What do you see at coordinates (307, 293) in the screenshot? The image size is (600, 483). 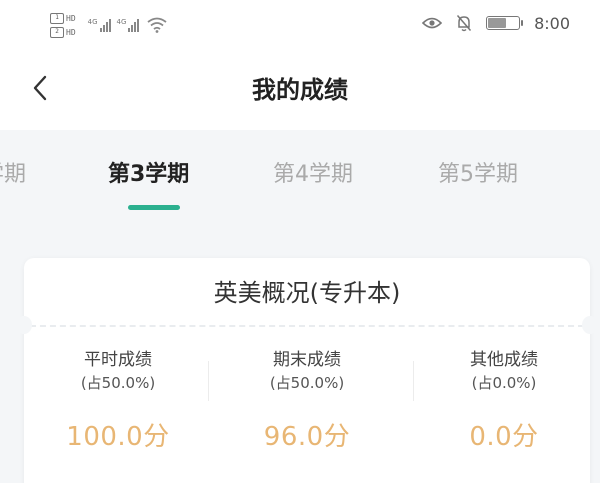 I see `course-title: 英美概况(专升本)` at bounding box center [307, 293].